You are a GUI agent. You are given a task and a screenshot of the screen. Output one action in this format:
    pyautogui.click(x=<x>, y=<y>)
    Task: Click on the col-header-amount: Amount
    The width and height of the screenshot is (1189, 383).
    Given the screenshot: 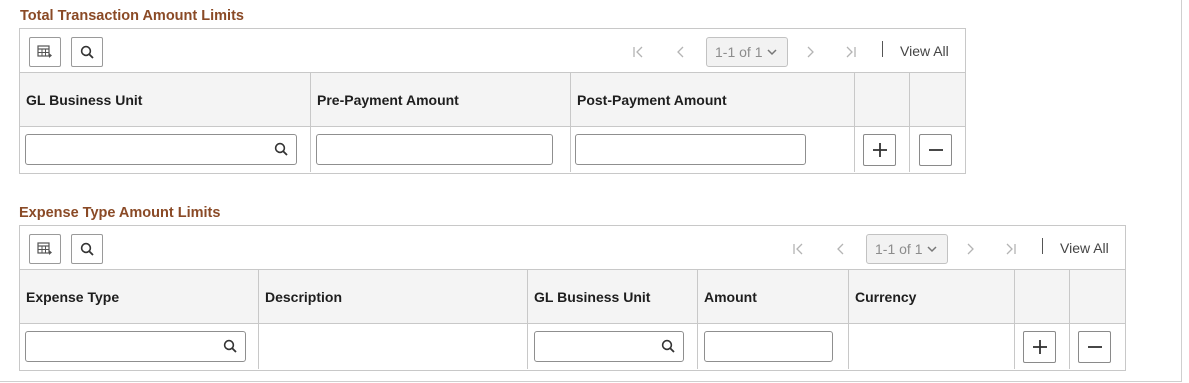 What is the action you would take?
    pyautogui.click(x=773, y=296)
    